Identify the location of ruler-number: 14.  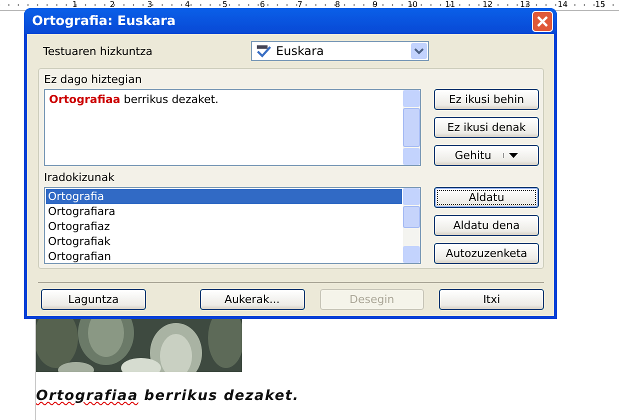
(562, 5).